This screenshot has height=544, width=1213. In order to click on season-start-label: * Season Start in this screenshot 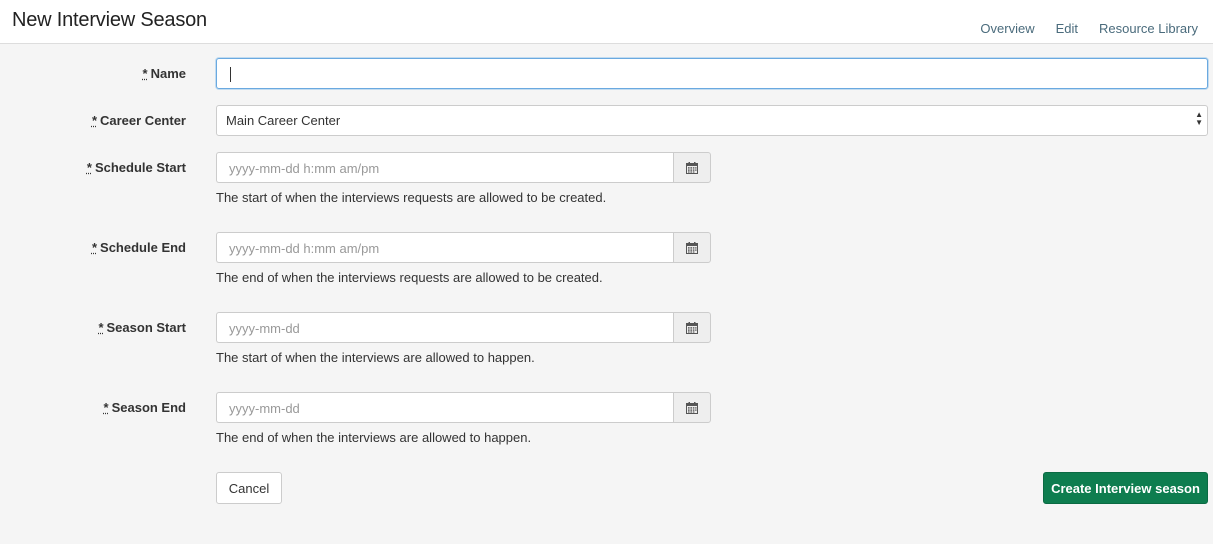, I will do `click(142, 327)`.